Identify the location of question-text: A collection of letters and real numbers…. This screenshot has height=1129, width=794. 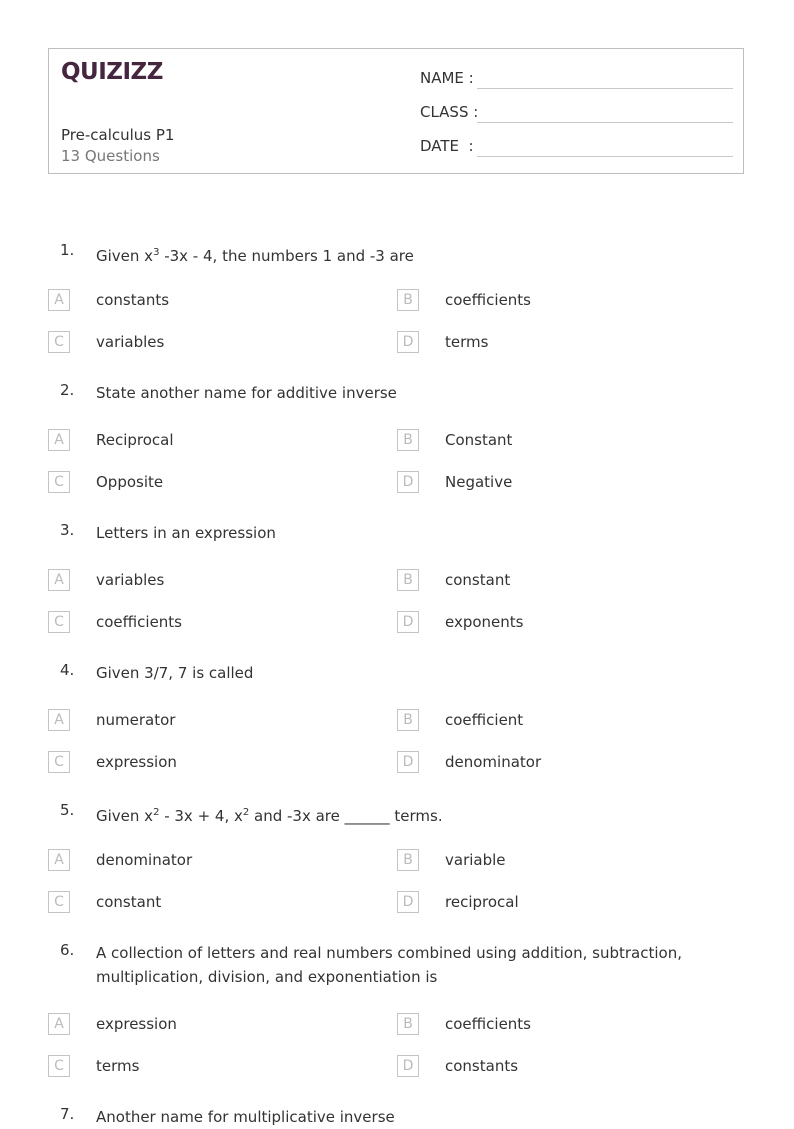
(389, 965).